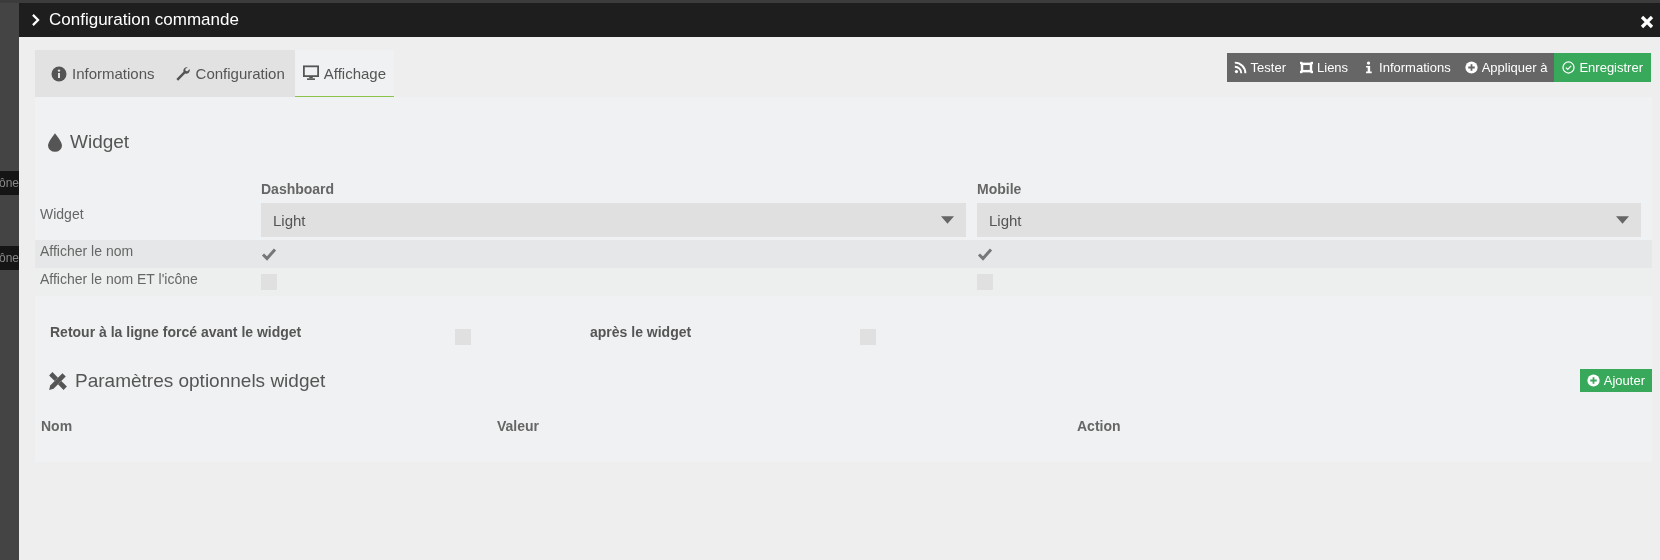 The image size is (1660, 560). Describe the element at coordinates (1602, 67) in the screenshot. I see `action-button: Enregistrer` at that location.